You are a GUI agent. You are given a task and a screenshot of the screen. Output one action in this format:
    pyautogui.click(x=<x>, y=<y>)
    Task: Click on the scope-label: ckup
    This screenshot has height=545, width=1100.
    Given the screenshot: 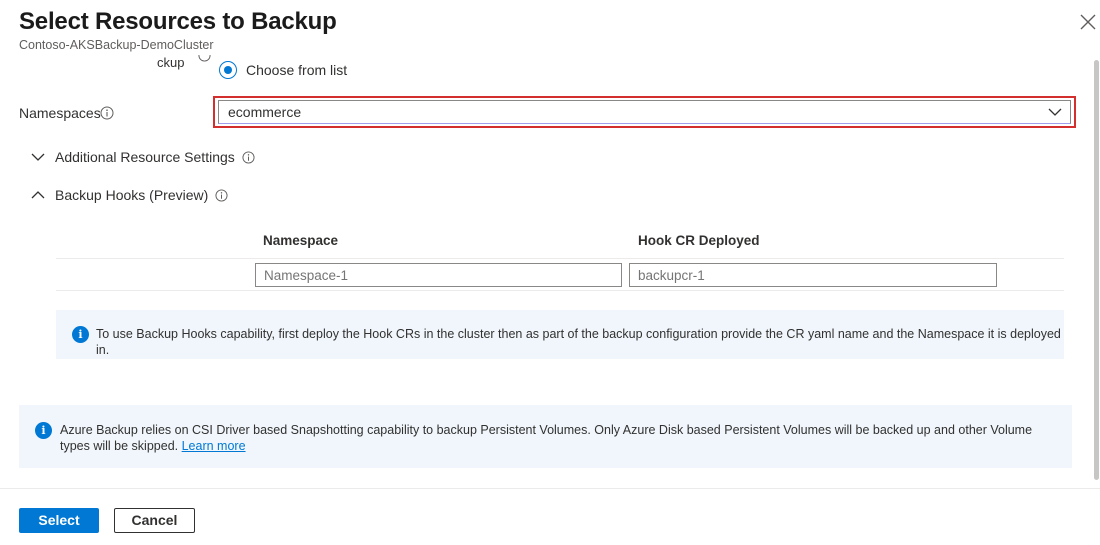 What is the action you would take?
    pyautogui.click(x=171, y=62)
    